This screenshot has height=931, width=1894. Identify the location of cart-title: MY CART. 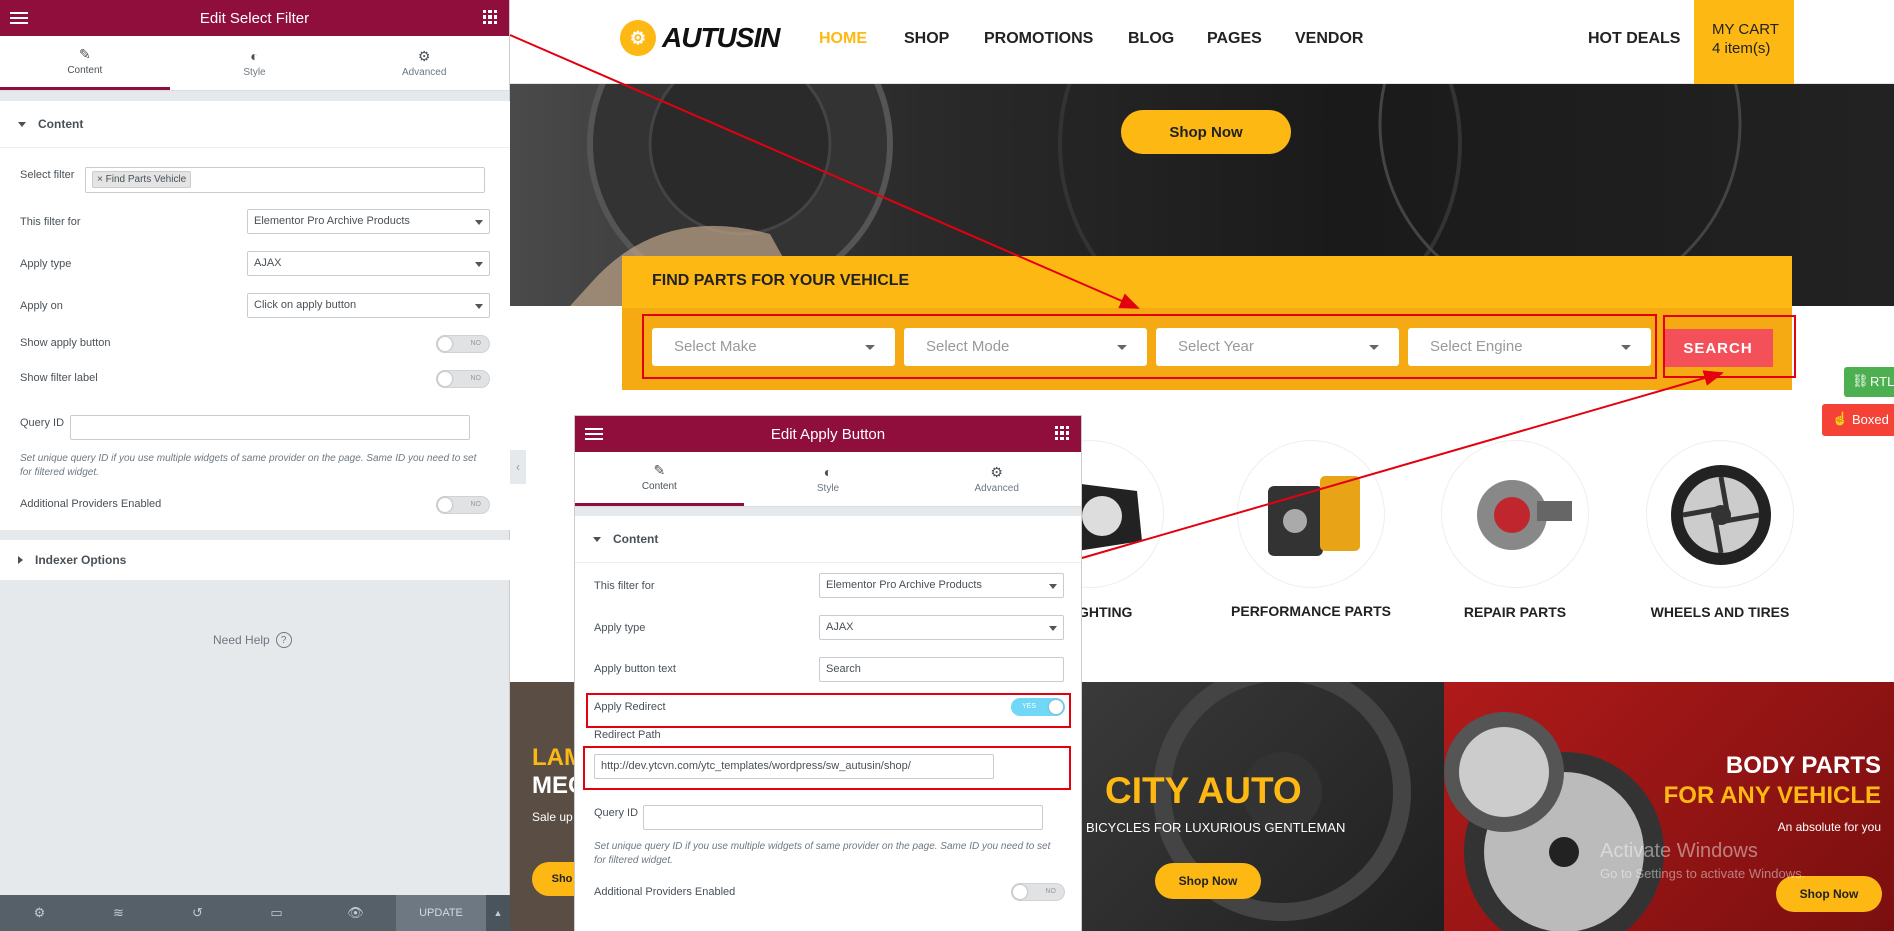
(1745, 29).